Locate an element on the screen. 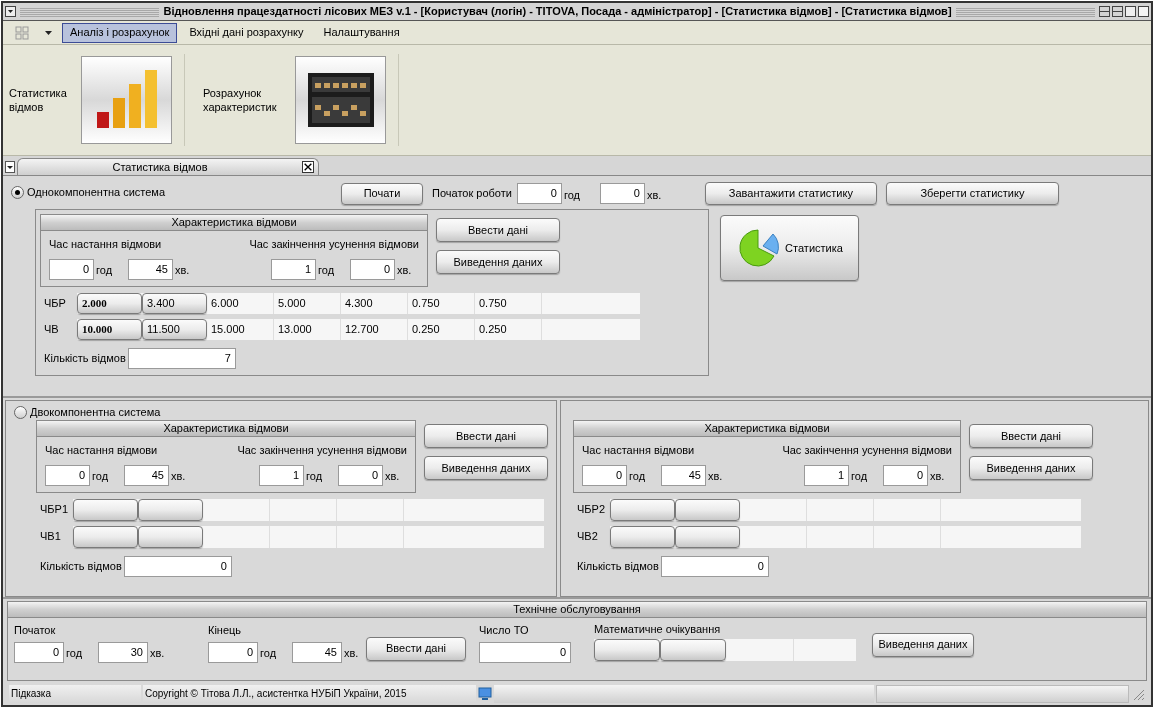 The width and height of the screenshot is (1158, 709). document-tab: Статистика відмов is located at coordinates (168, 166).